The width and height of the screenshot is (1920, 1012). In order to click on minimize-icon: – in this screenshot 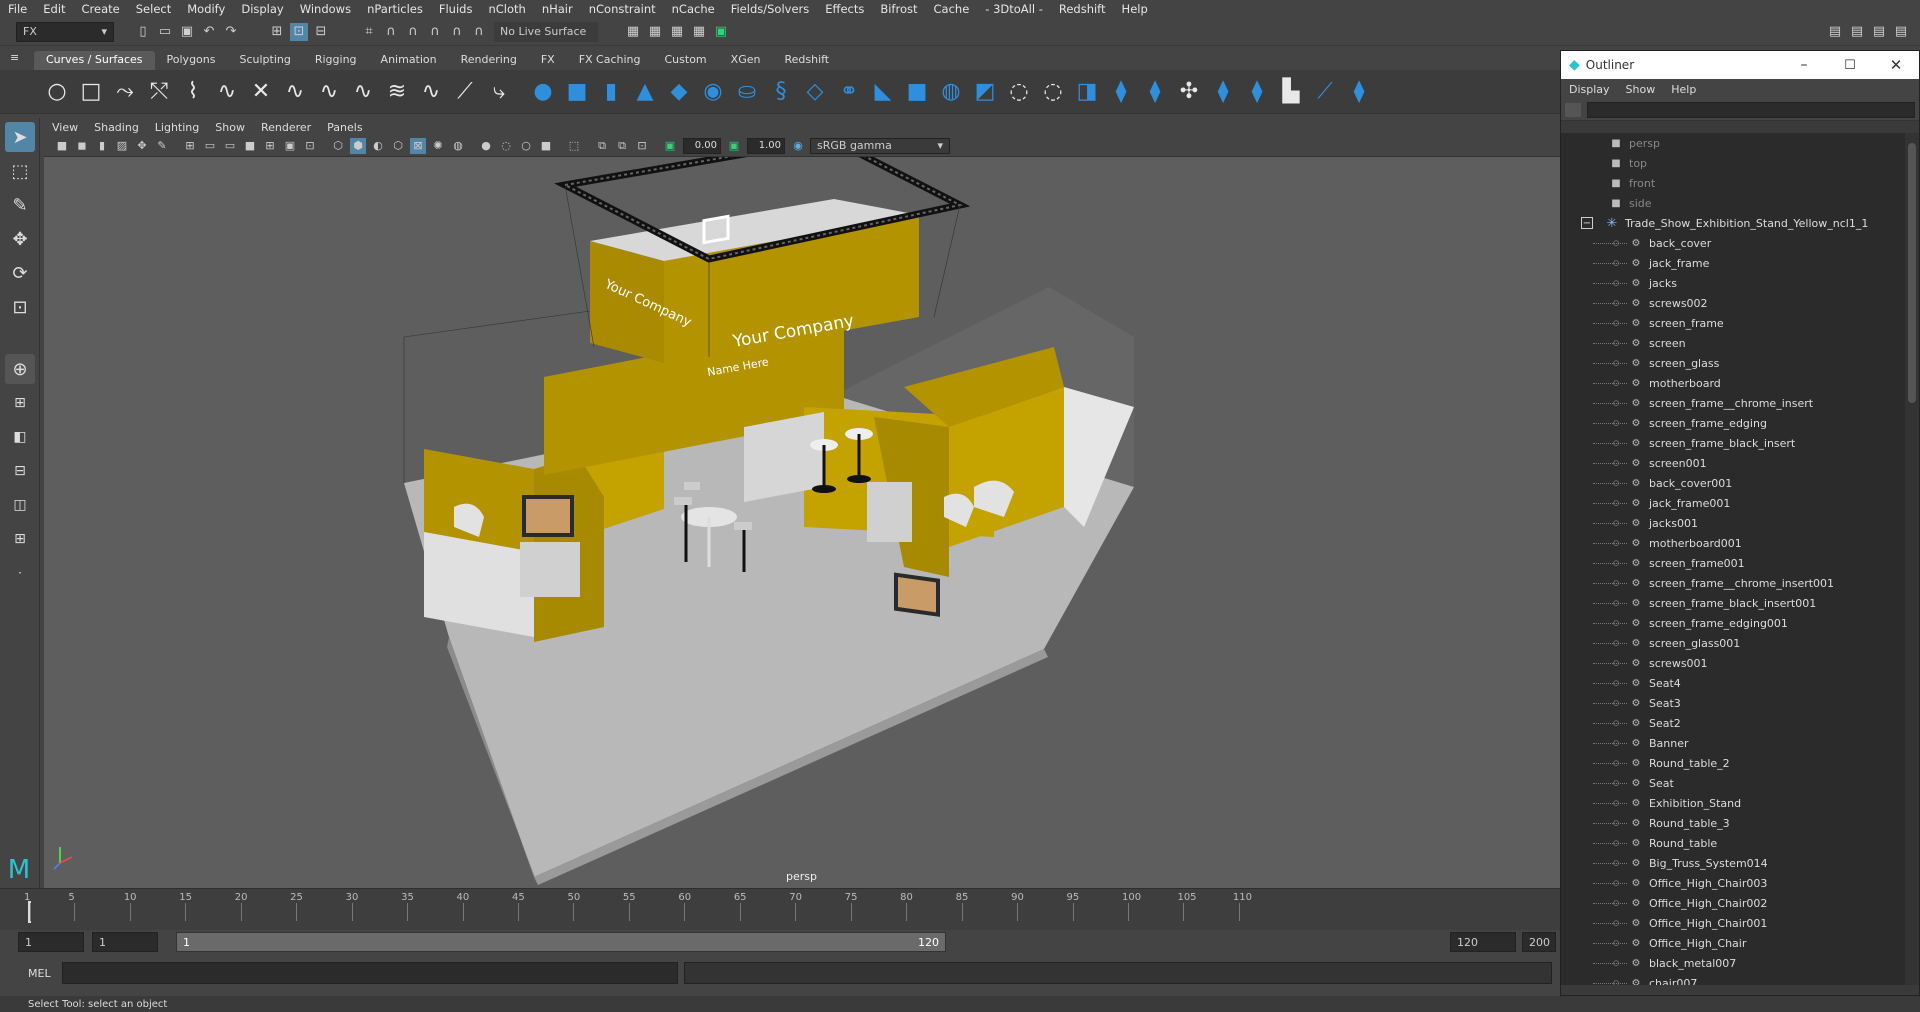, I will do `click(1804, 65)`.